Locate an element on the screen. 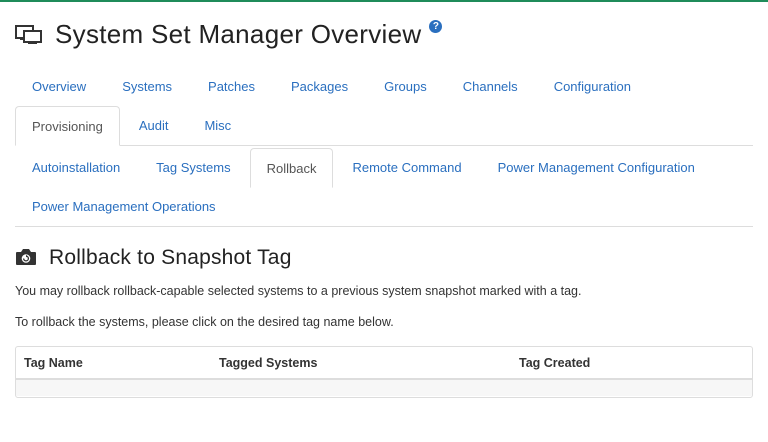 Image resolution: width=768 pixels, height=442 pixels. page-title: System Set Manager Overview is located at coordinates (238, 33).